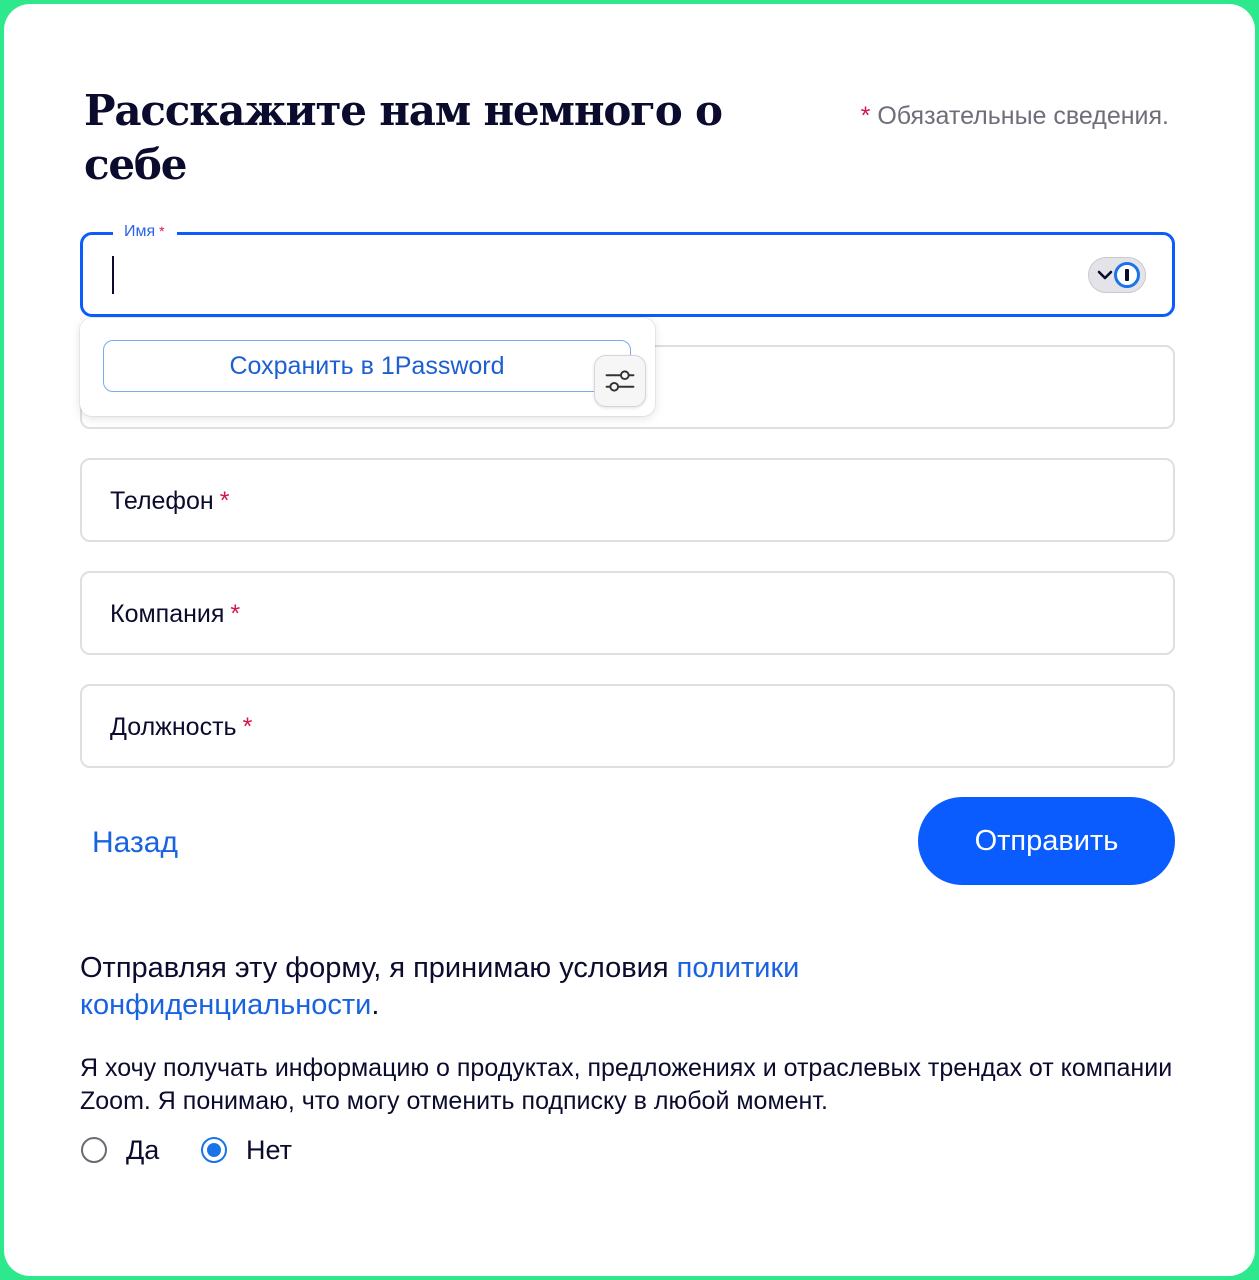  Describe the element at coordinates (135, 843) in the screenshot. I see `back-link: Назад` at that location.